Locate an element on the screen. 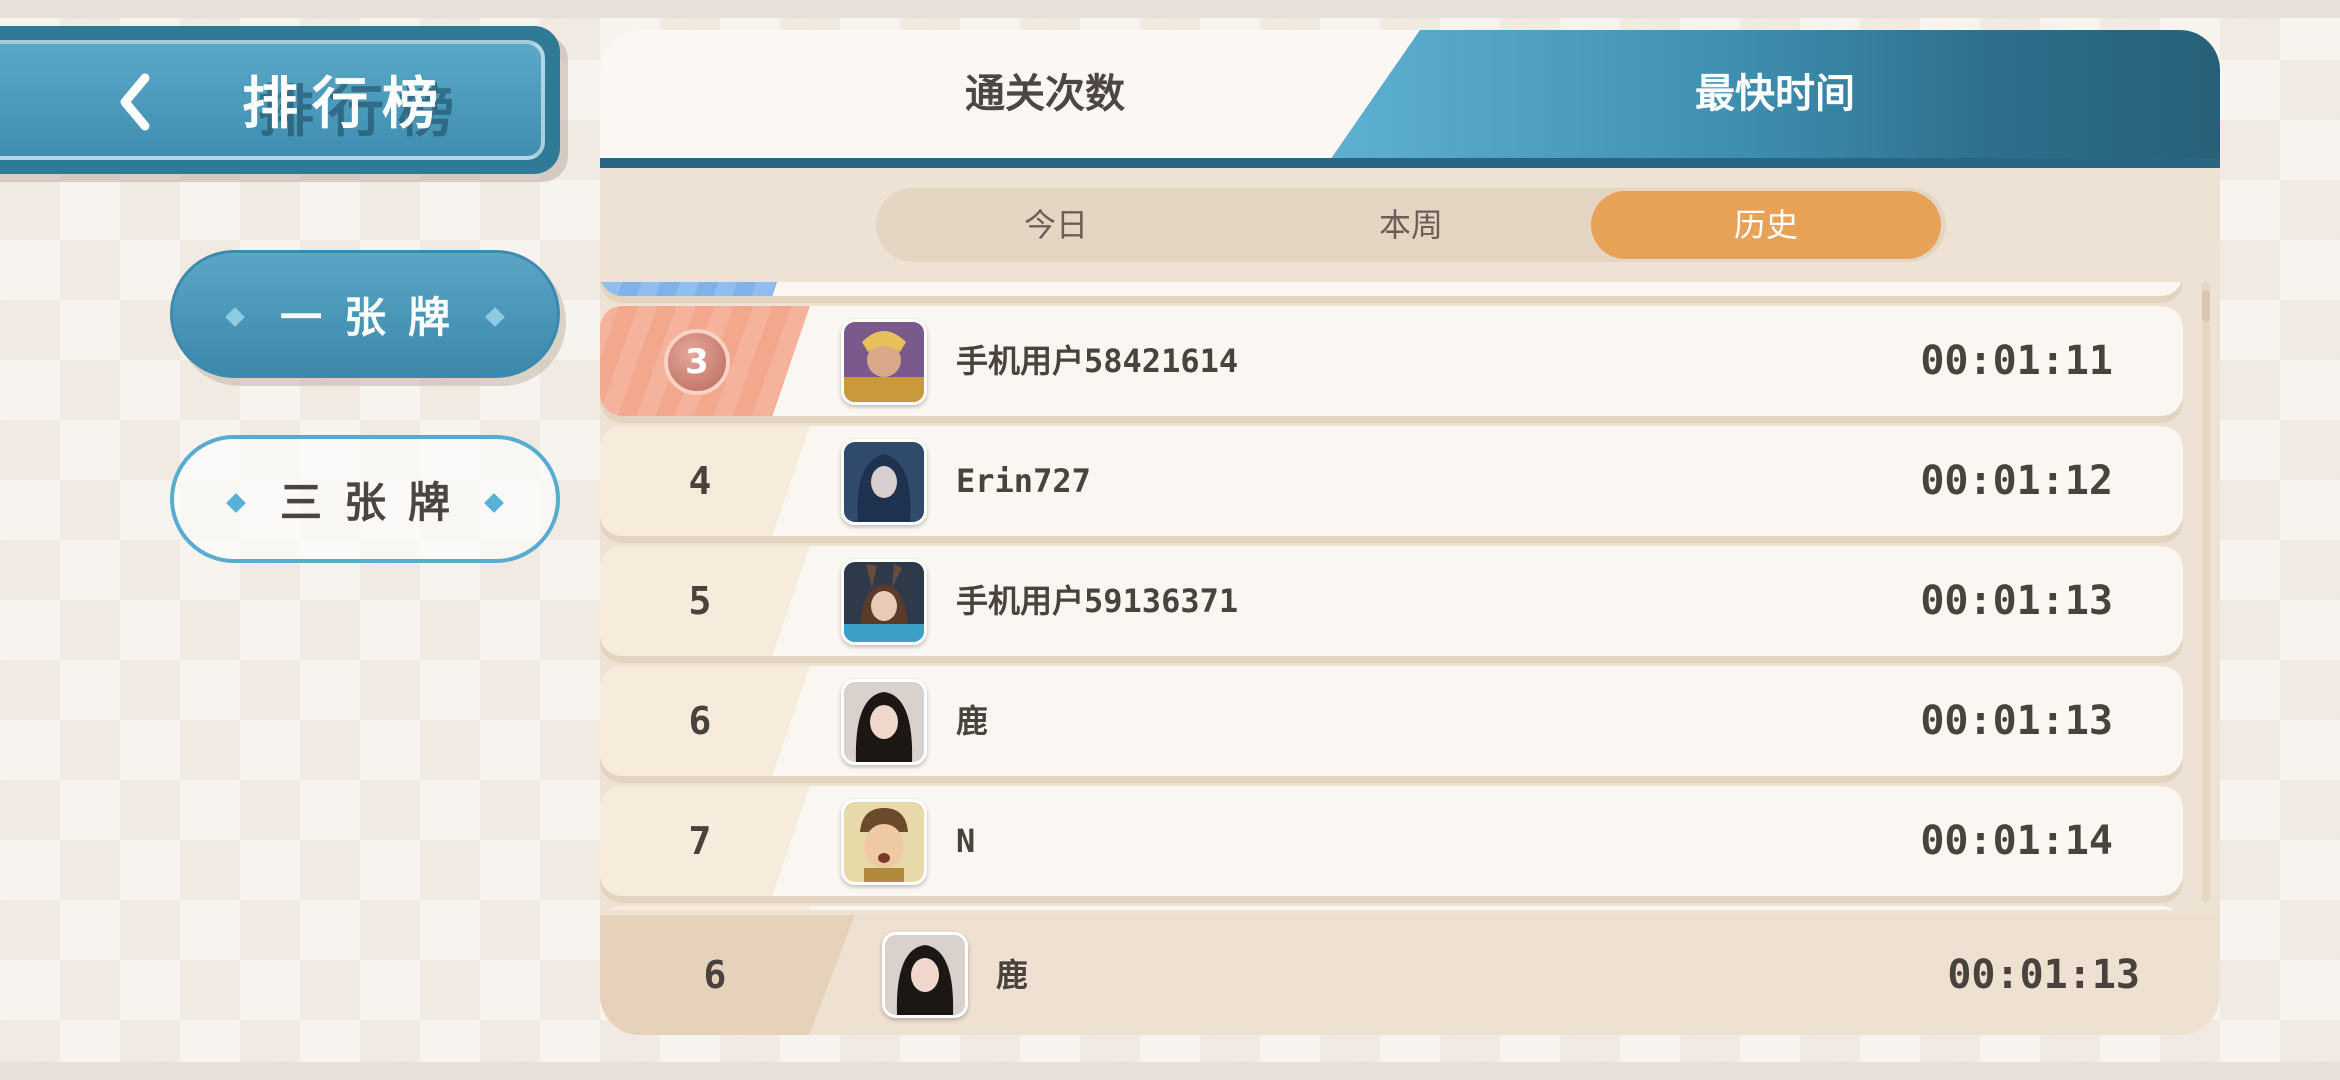 Image resolution: width=2340 pixels, height=1080 pixels. mode-three-card-button: 三张牌 is located at coordinates (365, 499).